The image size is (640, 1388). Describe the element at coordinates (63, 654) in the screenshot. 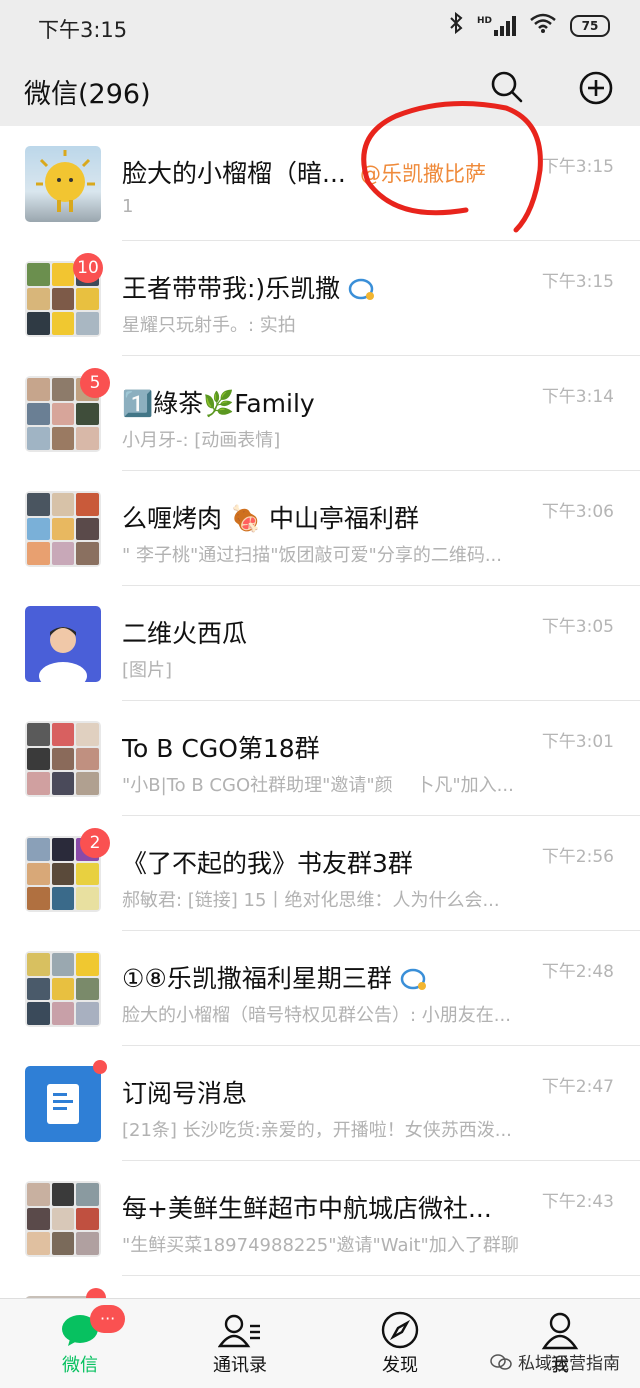

I see `person-photo-icon` at that location.